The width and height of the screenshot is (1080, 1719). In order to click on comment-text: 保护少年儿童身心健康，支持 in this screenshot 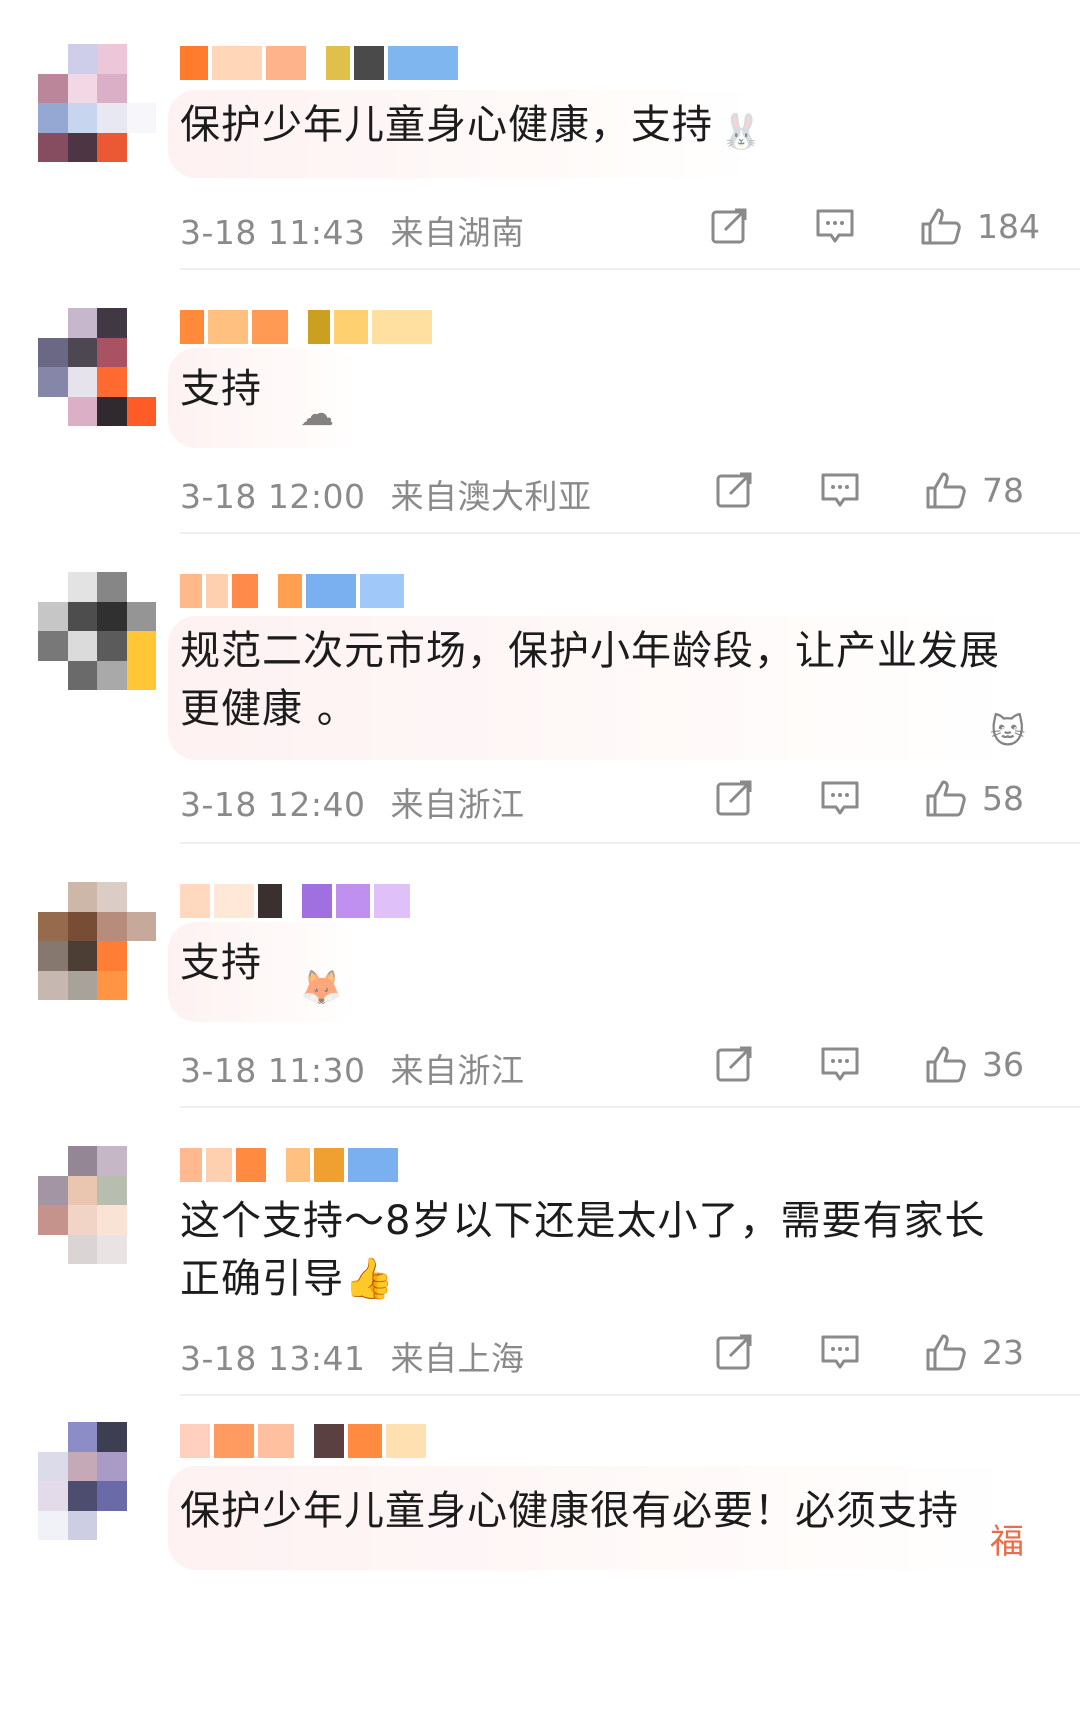, I will do `click(446, 125)`.